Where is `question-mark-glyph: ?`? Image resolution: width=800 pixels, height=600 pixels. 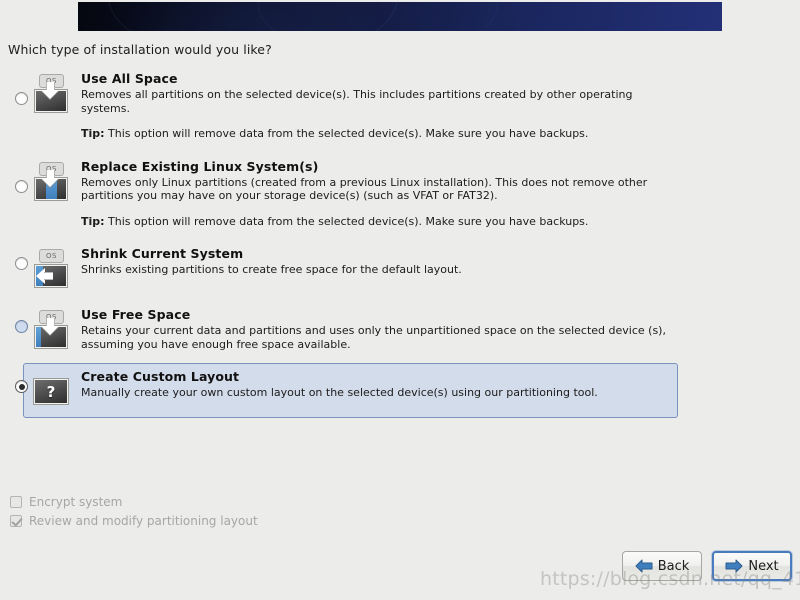 question-mark-glyph: ? is located at coordinates (51, 391).